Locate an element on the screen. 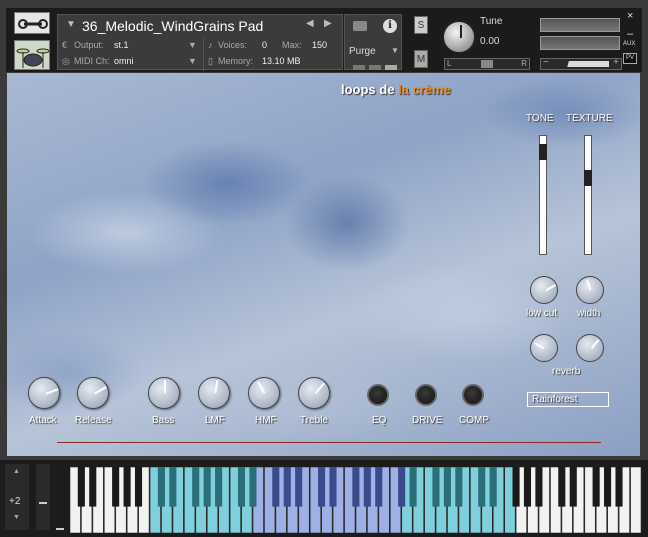 The width and height of the screenshot is (648, 537). comp-button is located at coordinates (473, 395).